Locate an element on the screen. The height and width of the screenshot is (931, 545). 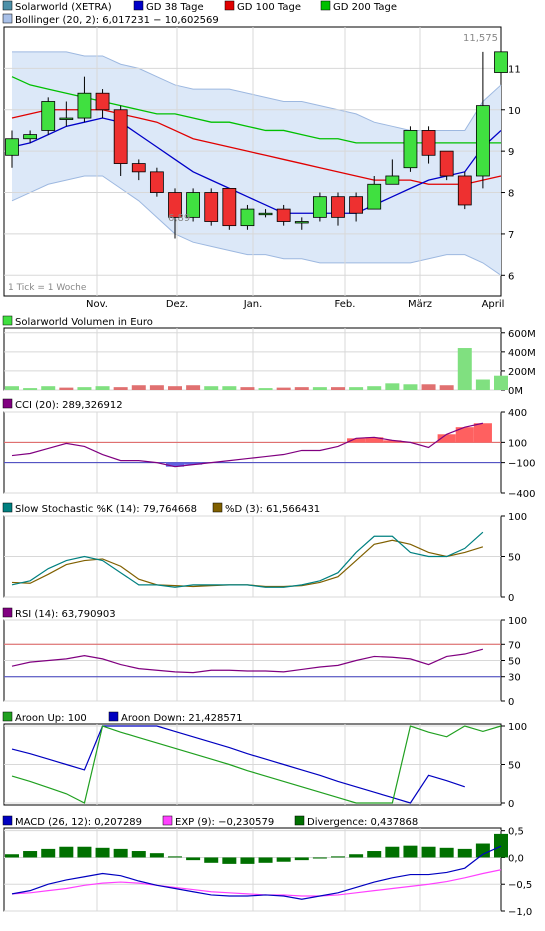
legend-label-rsi: RSI (14): 63,790903 is located at coordinates (65, 614).